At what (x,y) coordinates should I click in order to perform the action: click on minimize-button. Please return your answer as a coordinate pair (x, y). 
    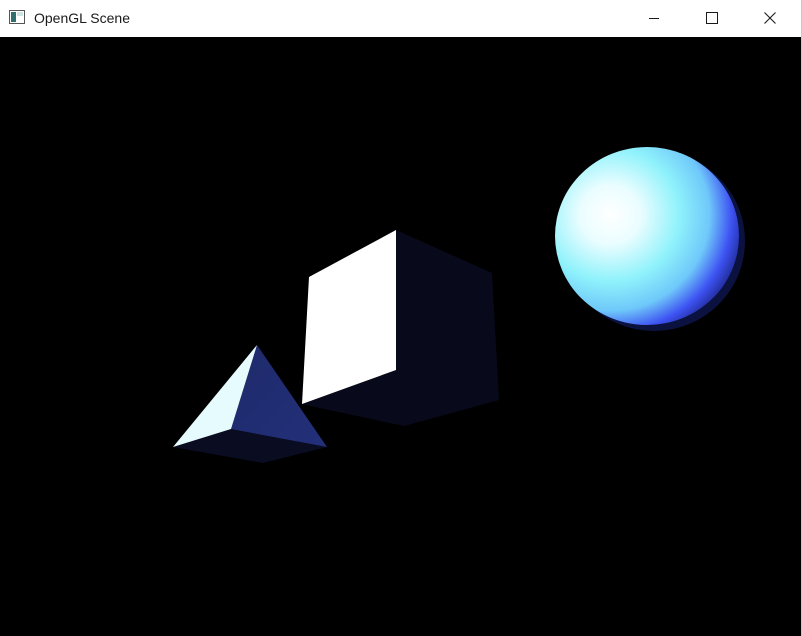
    Looking at the image, I should click on (654, 18).